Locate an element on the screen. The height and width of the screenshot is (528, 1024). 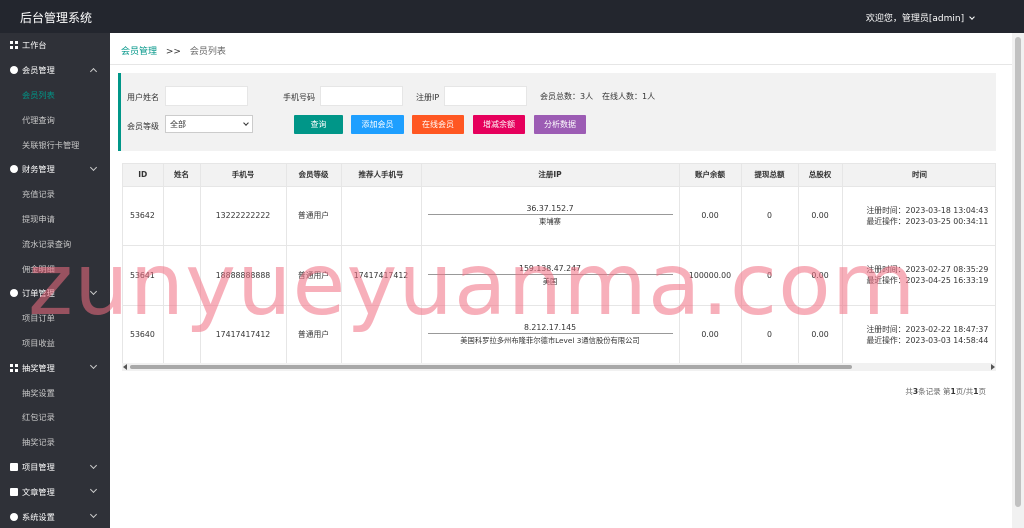
scroll-thumb is located at coordinates (491, 367).